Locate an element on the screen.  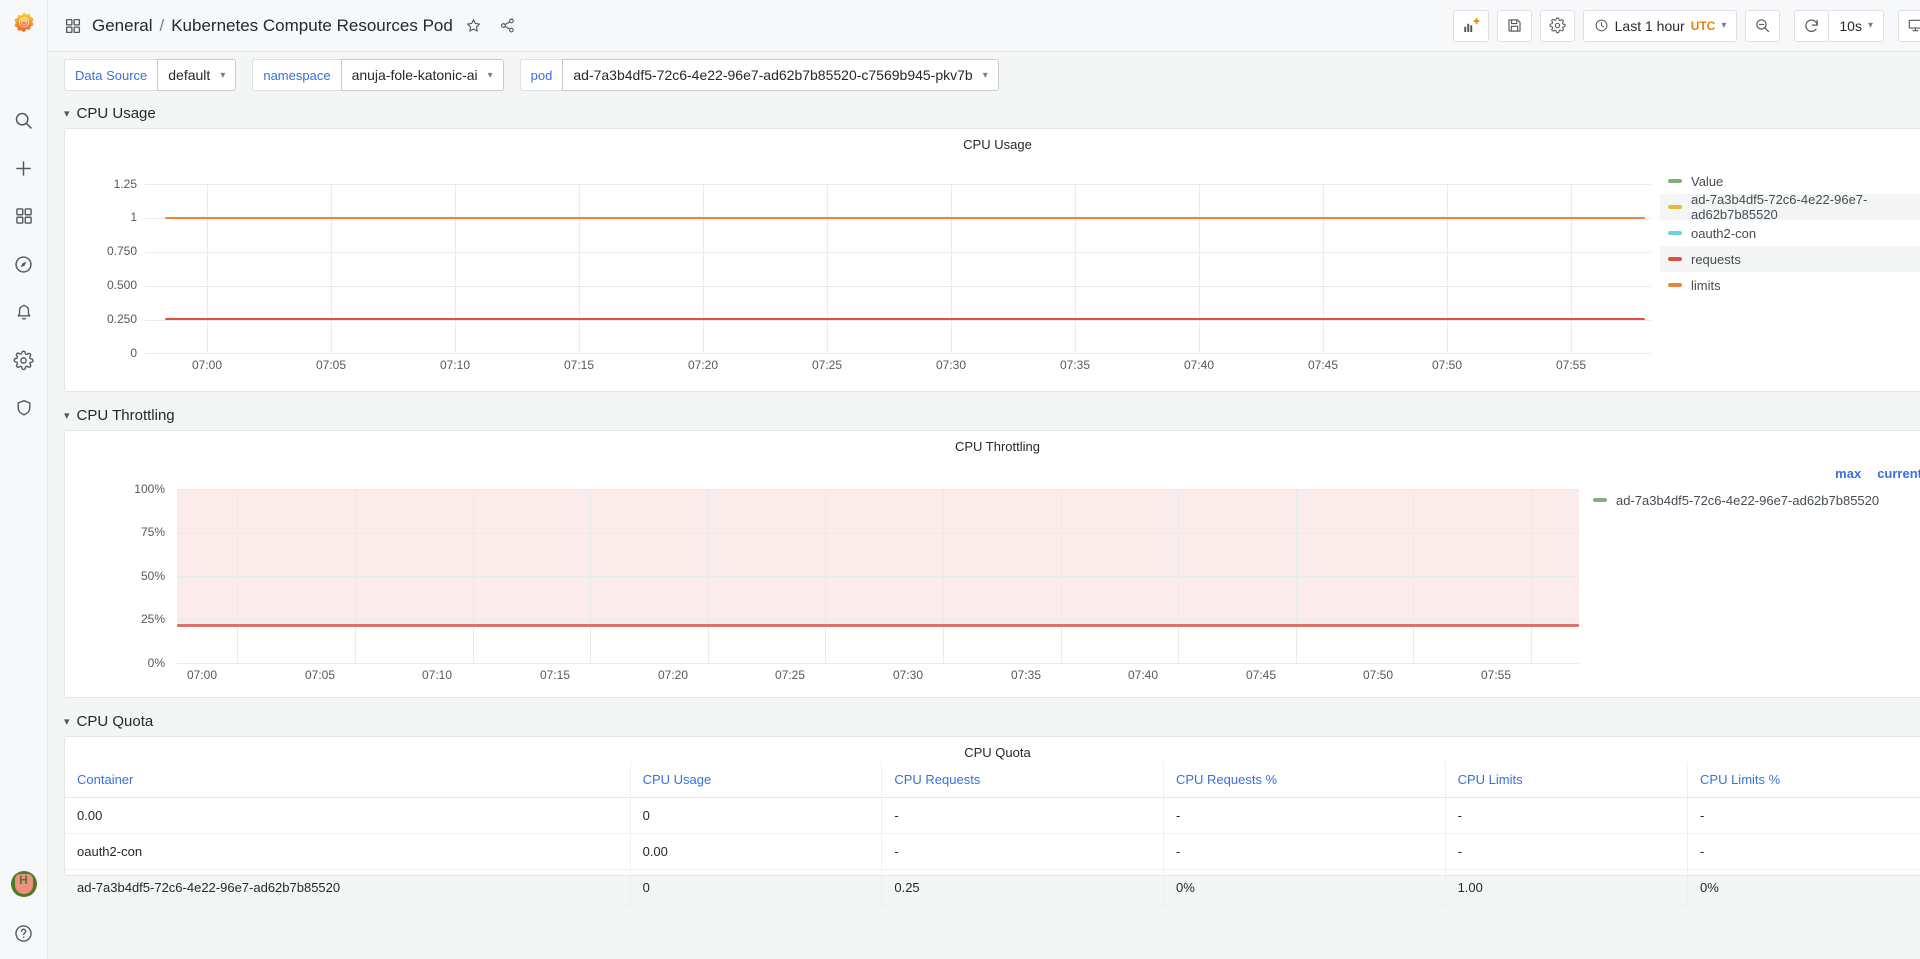
zoom-out-button is located at coordinates (1763, 25).